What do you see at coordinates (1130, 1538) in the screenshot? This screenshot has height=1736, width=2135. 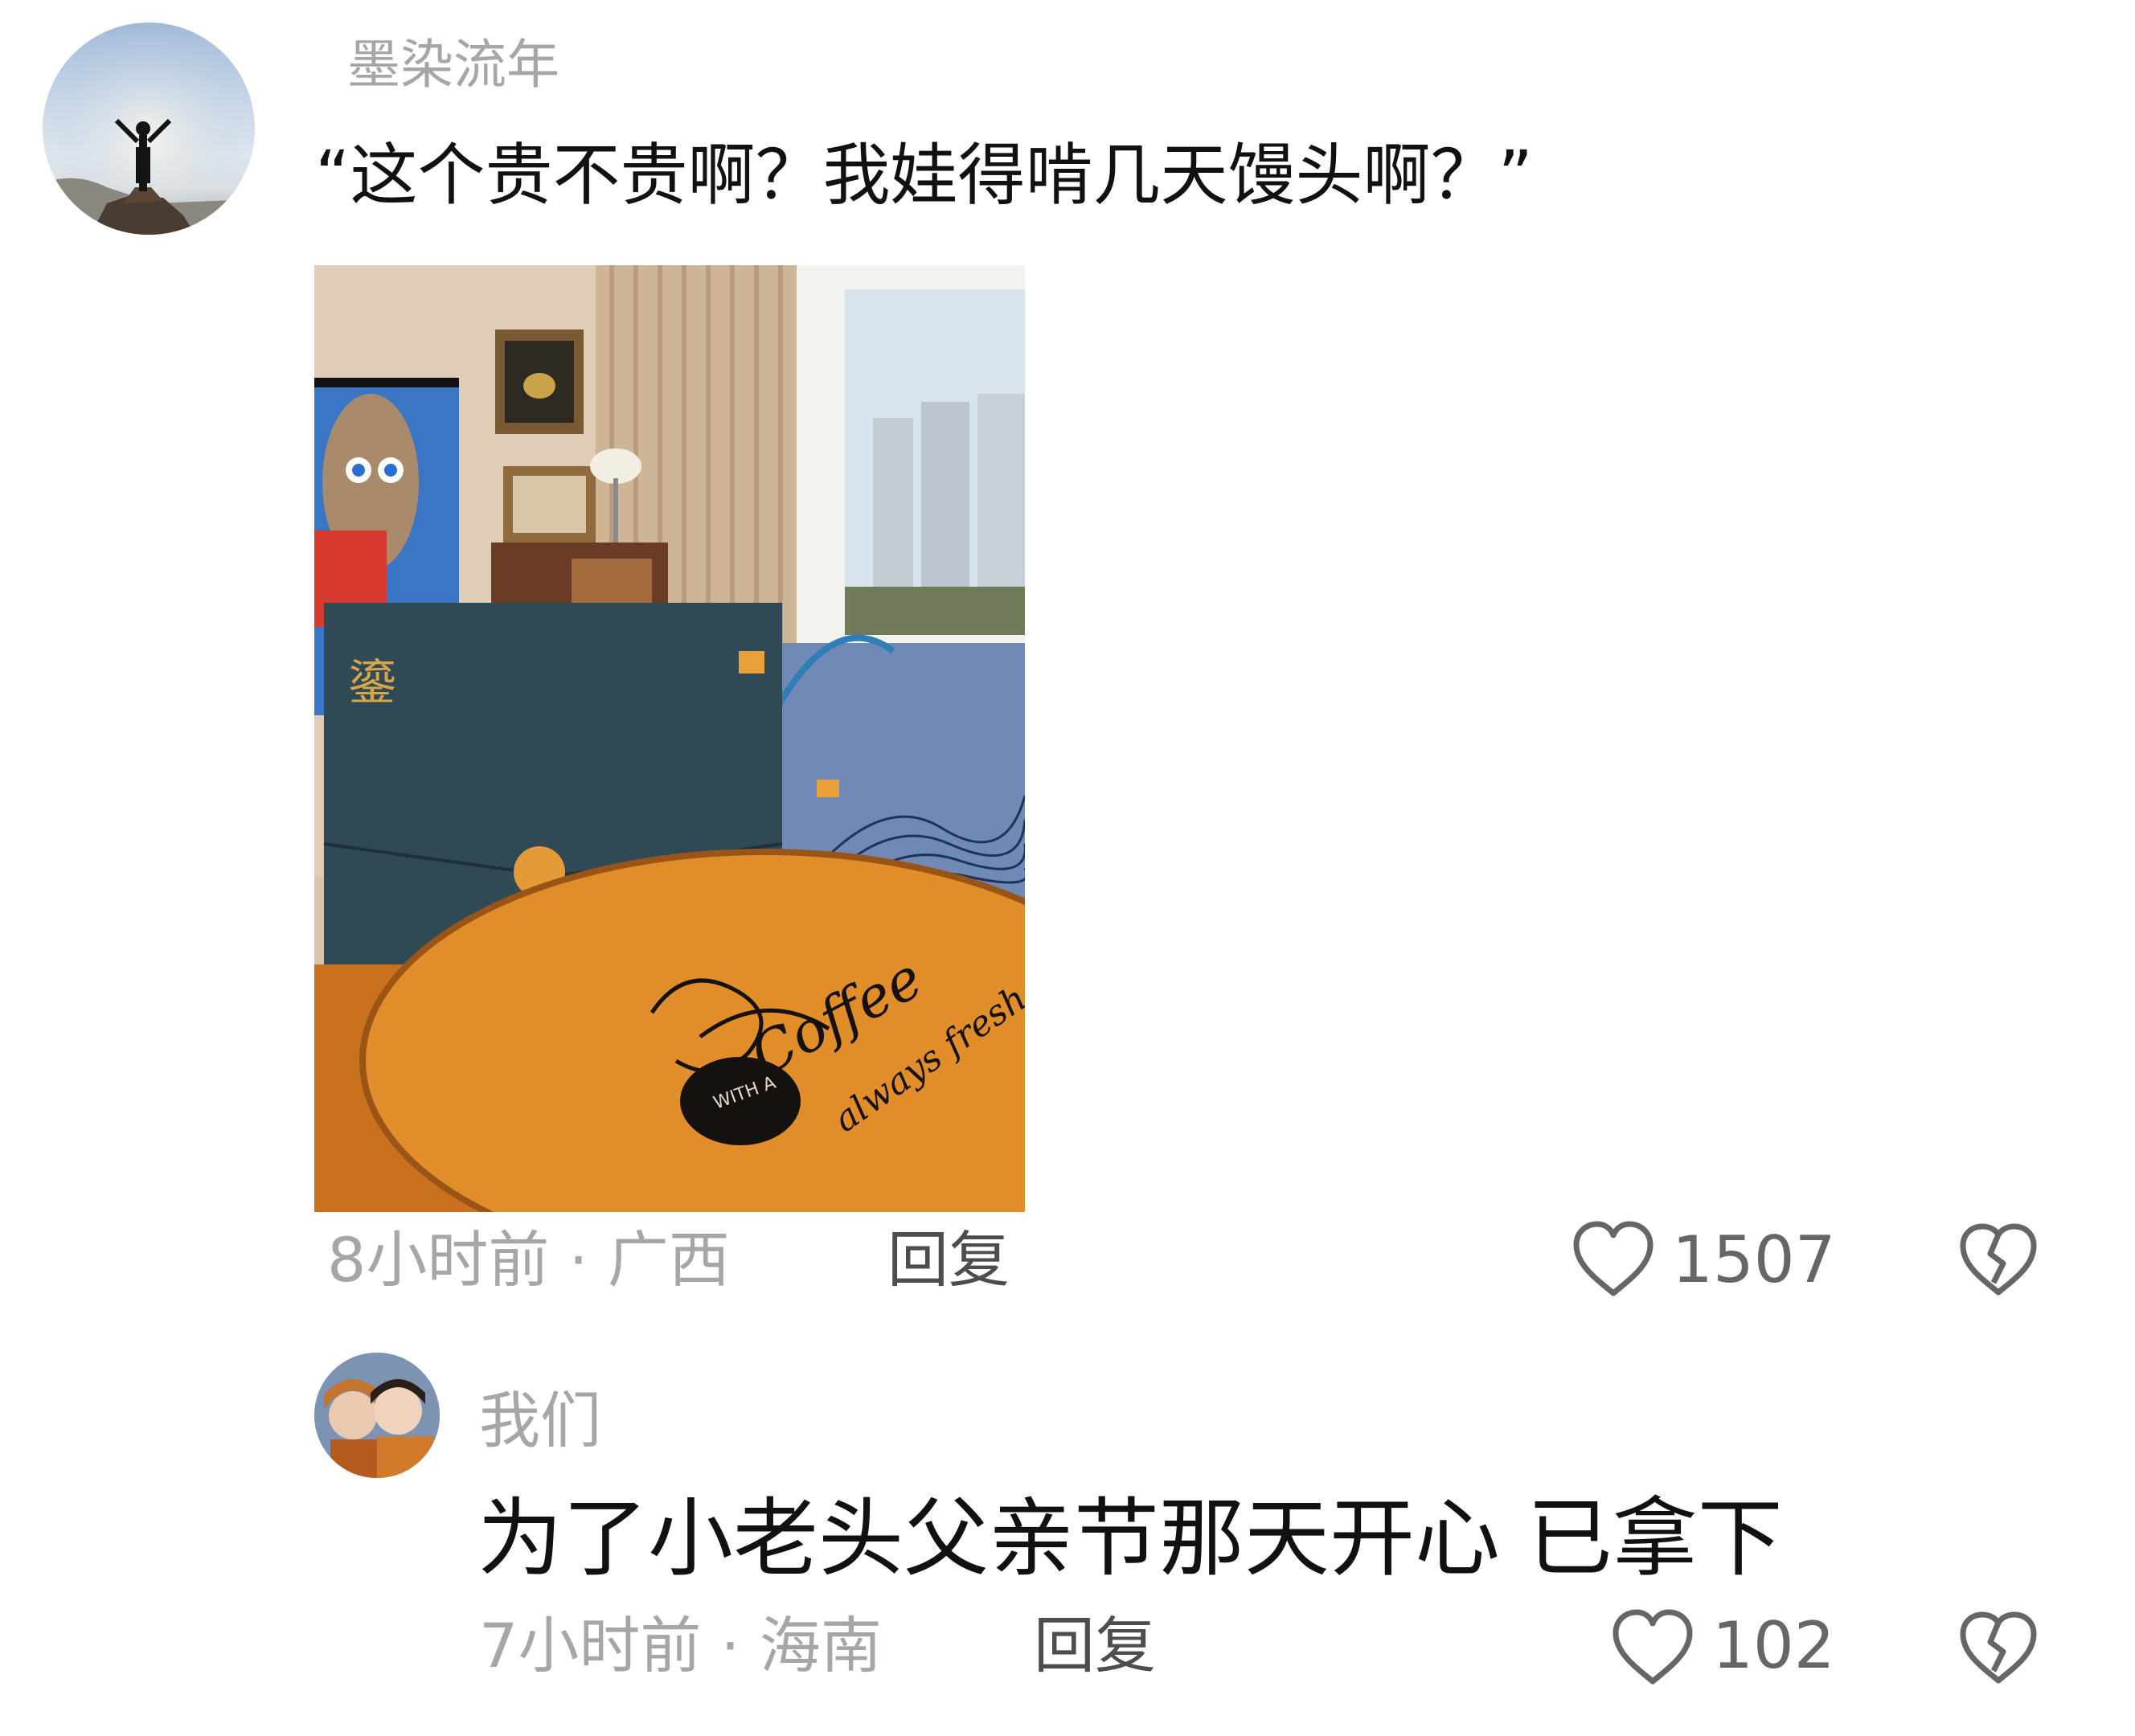 I see `comment-text: 为了小老头父亲节那天开心 已拿下` at bounding box center [1130, 1538].